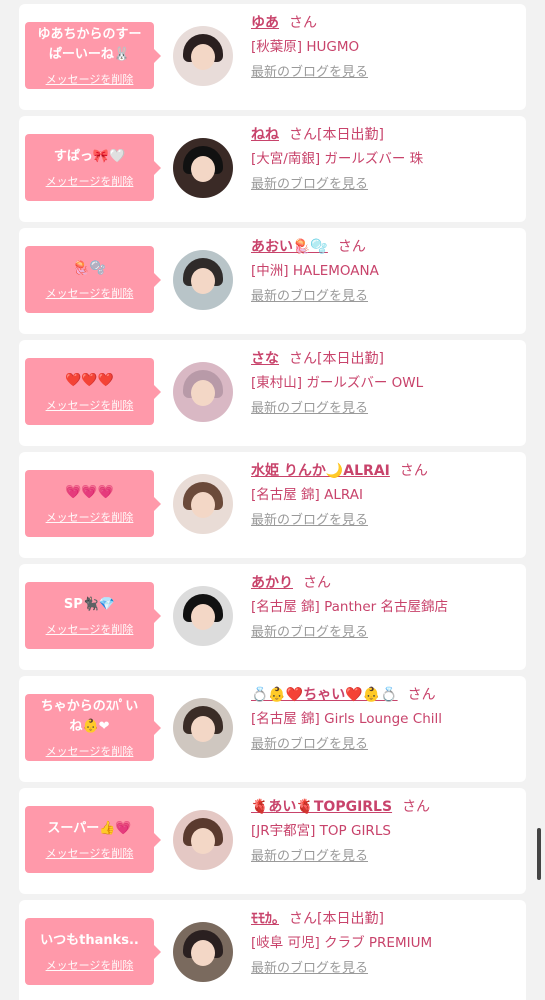 This screenshot has width=545, height=1000. What do you see at coordinates (321, 831) in the screenshot?
I see `shop-name: [JR宇都宮] TOP GIRLS` at bounding box center [321, 831].